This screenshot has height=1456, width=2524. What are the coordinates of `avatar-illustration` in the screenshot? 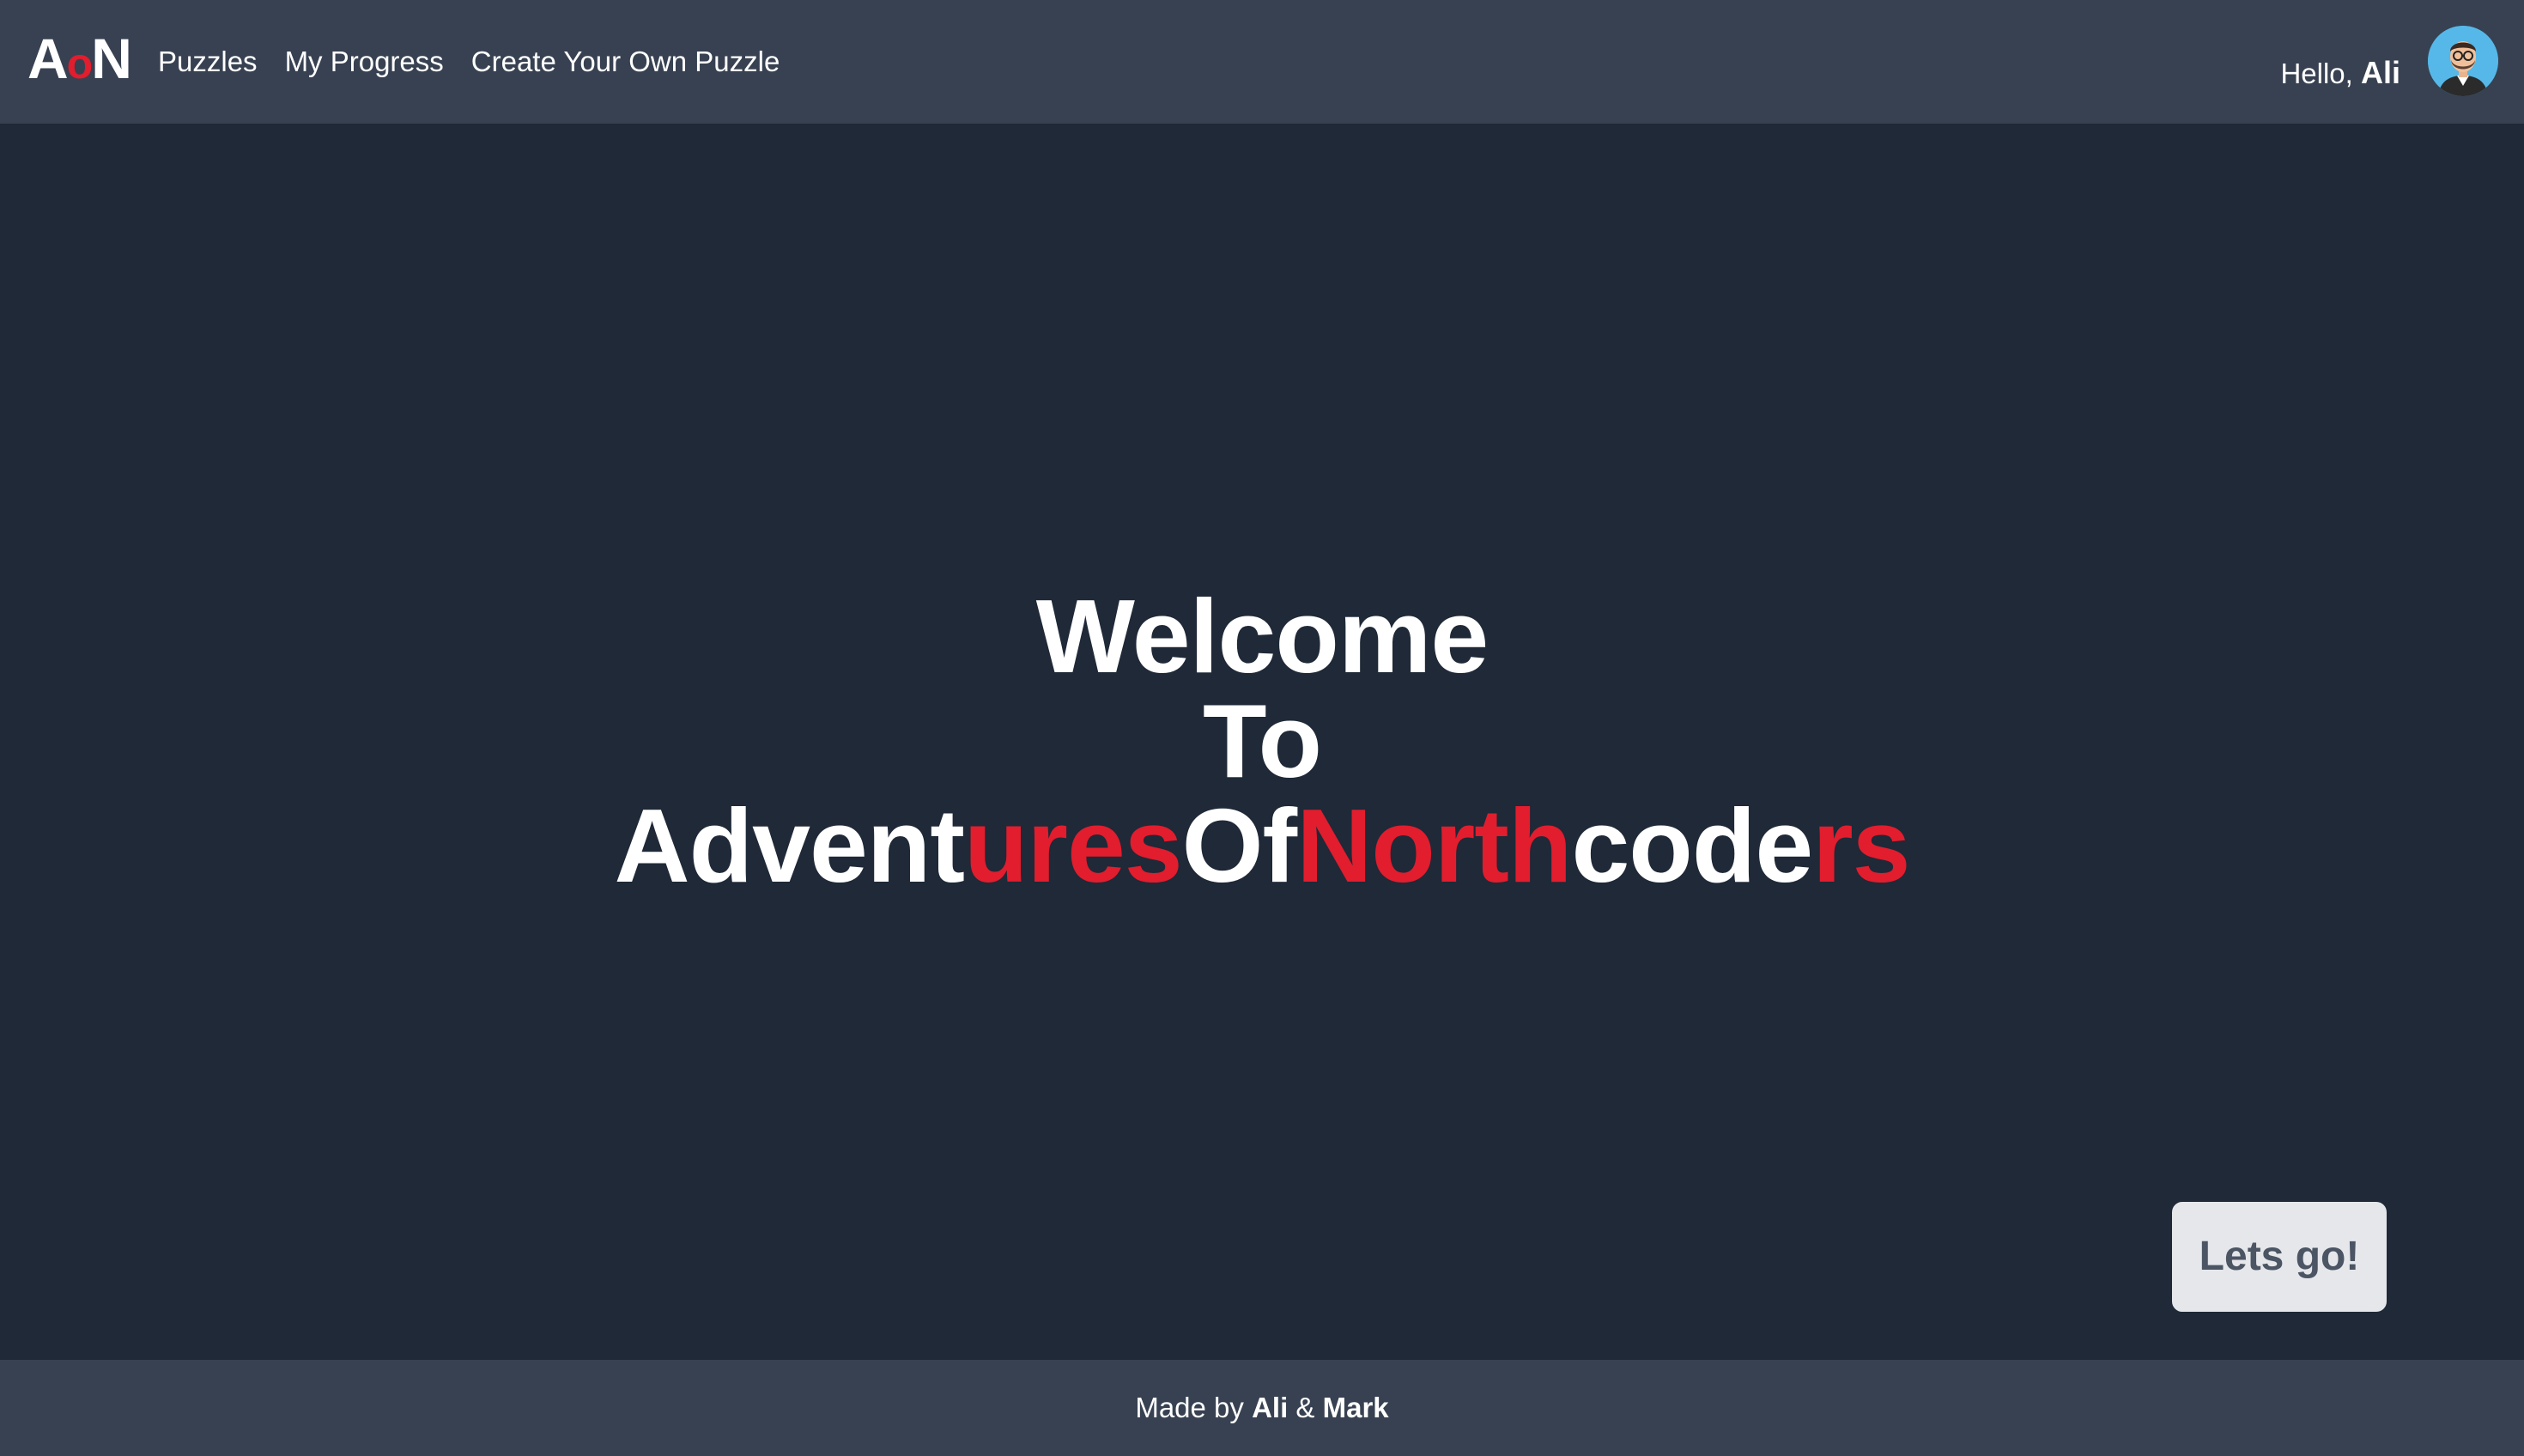 It's located at (2463, 61).